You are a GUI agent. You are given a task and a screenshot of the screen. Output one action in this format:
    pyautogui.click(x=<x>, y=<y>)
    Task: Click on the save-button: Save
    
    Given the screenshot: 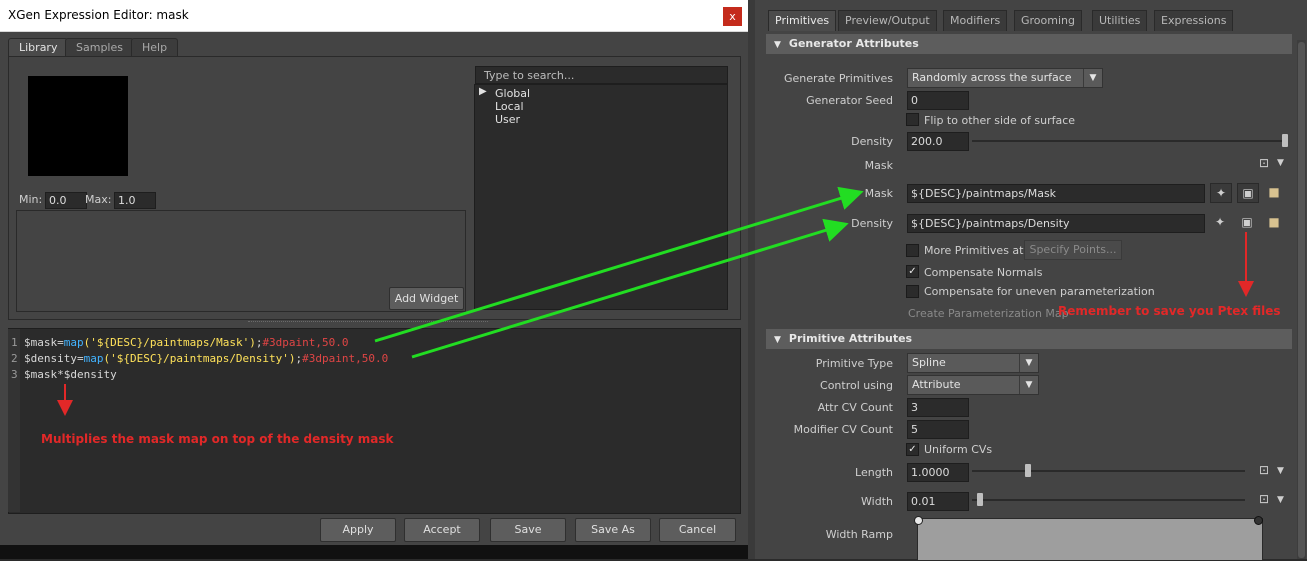 What is the action you would take?
    pyautogui.click(x=528, y=530)
    